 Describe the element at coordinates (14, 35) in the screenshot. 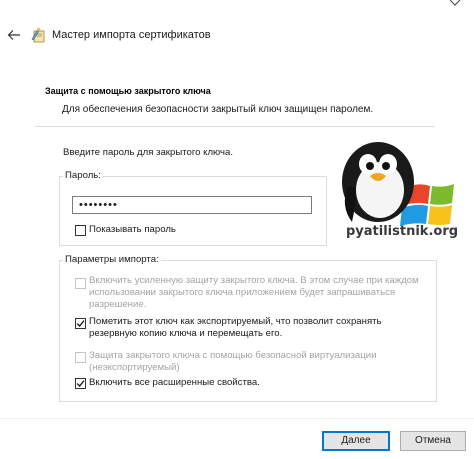

I see `back-arrow-icon` at that location.